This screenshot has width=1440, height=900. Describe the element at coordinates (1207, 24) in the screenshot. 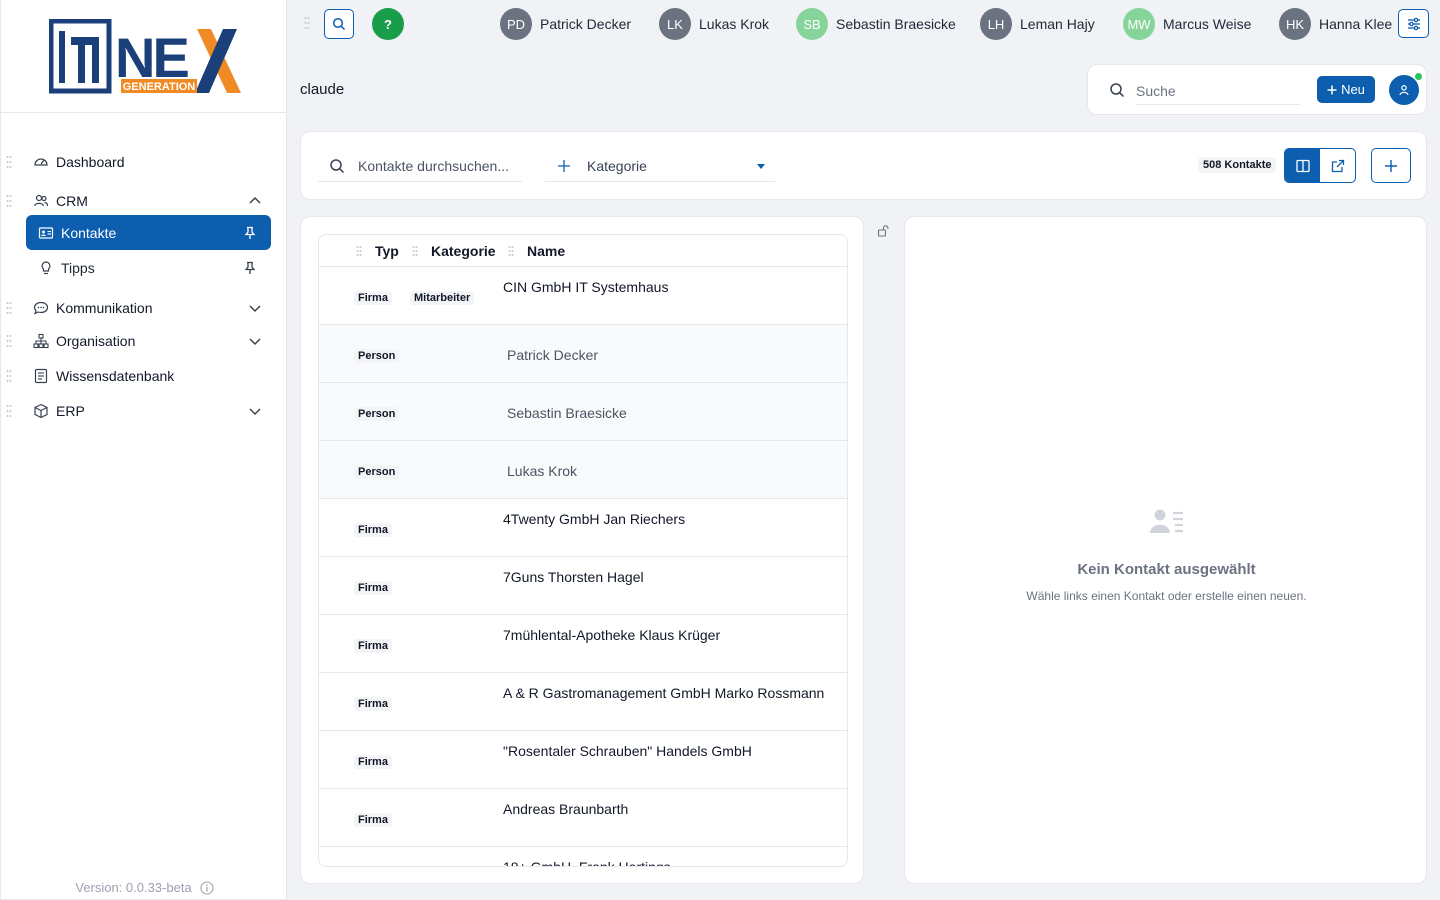

I see `user-name: Marcus Weise` at that location.